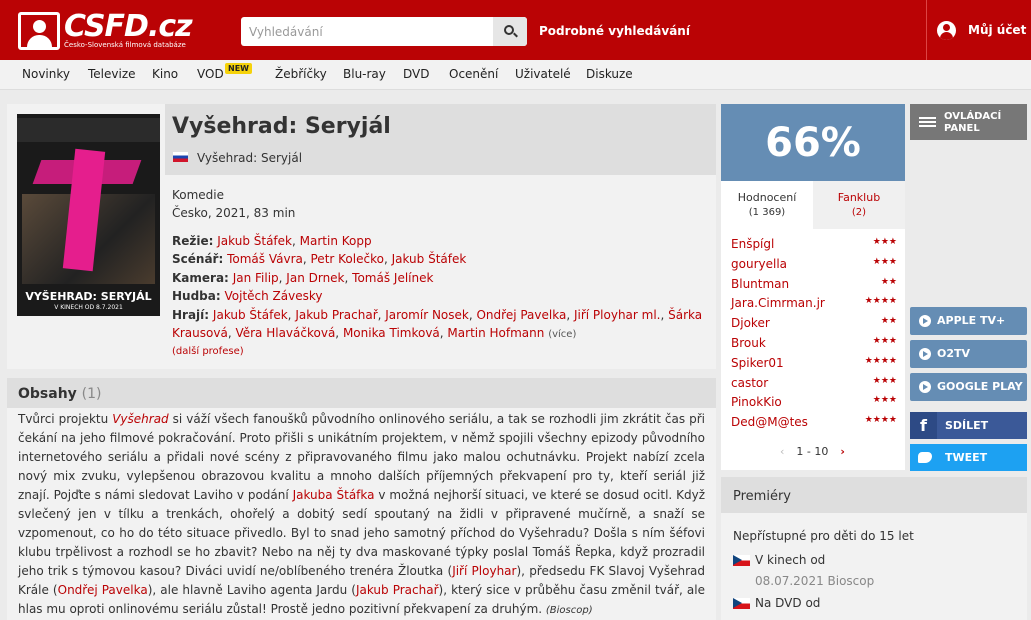 The height and width of the screenshot is (620, 1031). Describe the element at coordinates (968, 122) in the screenshot. I see `control-panel-button: OVLÁDACÍ PANEL` at that location.